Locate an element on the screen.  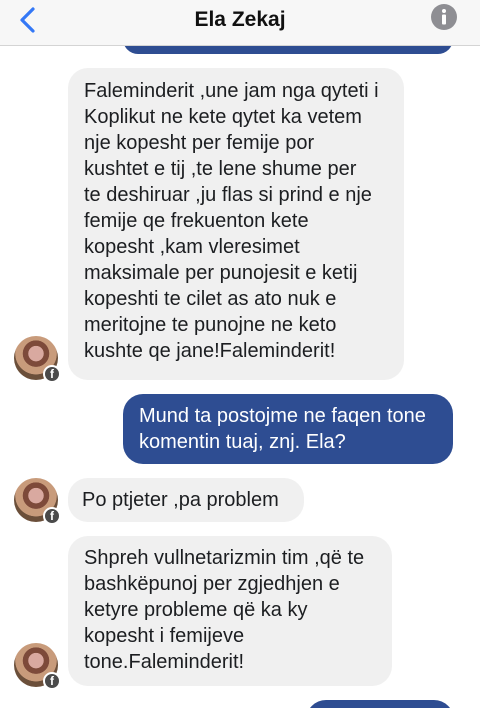
info-icon is located at coordinates (444, 17).